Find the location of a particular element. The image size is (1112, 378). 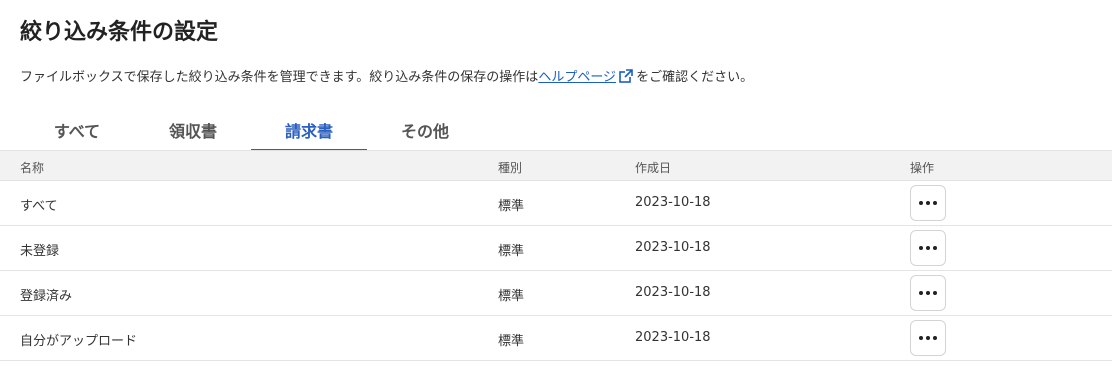

page-title: 絞り込み条件の設定 is located at coordinates (119, 32).